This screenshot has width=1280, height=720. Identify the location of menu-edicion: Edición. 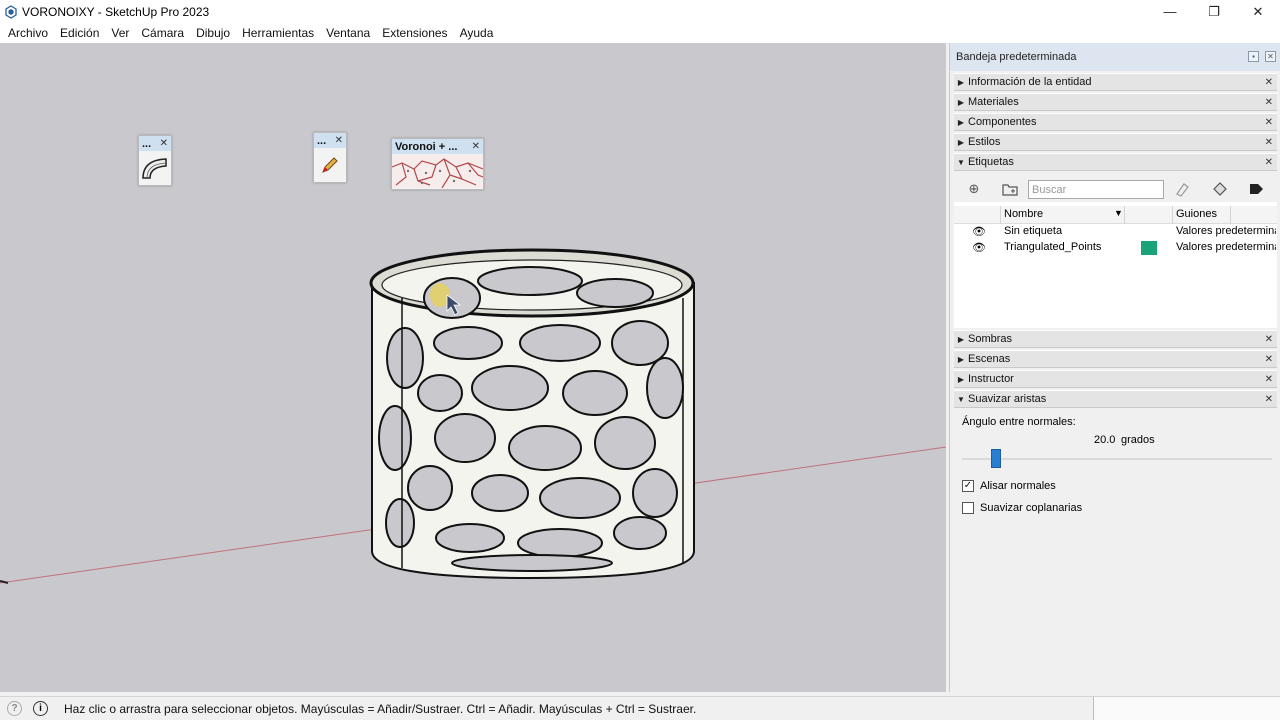
(79, 33).